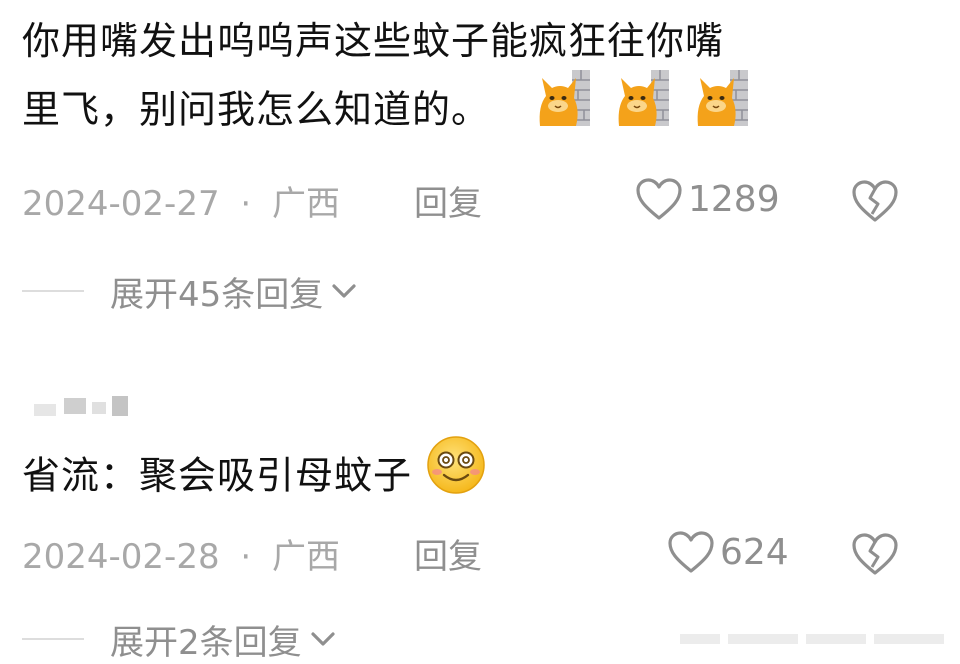 The width and height of the screenshot is (960, 664). What do you see at coordinates (754, 552) in the screenshot?
I see `like-count: 624` at bounding box center [754, 552].